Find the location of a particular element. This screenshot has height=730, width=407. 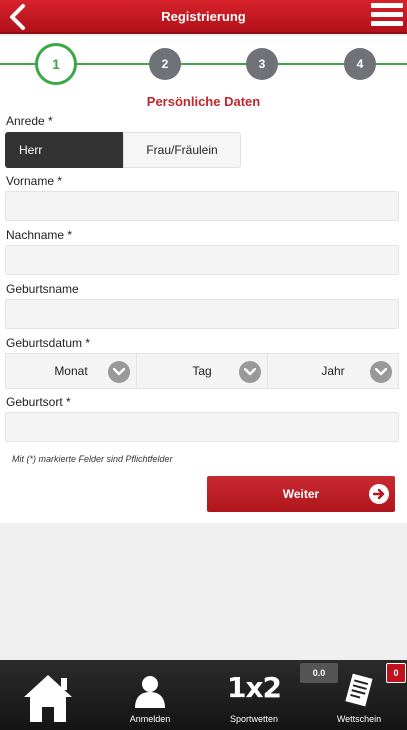

step-3: 3 is located at coordinates (262, 64).